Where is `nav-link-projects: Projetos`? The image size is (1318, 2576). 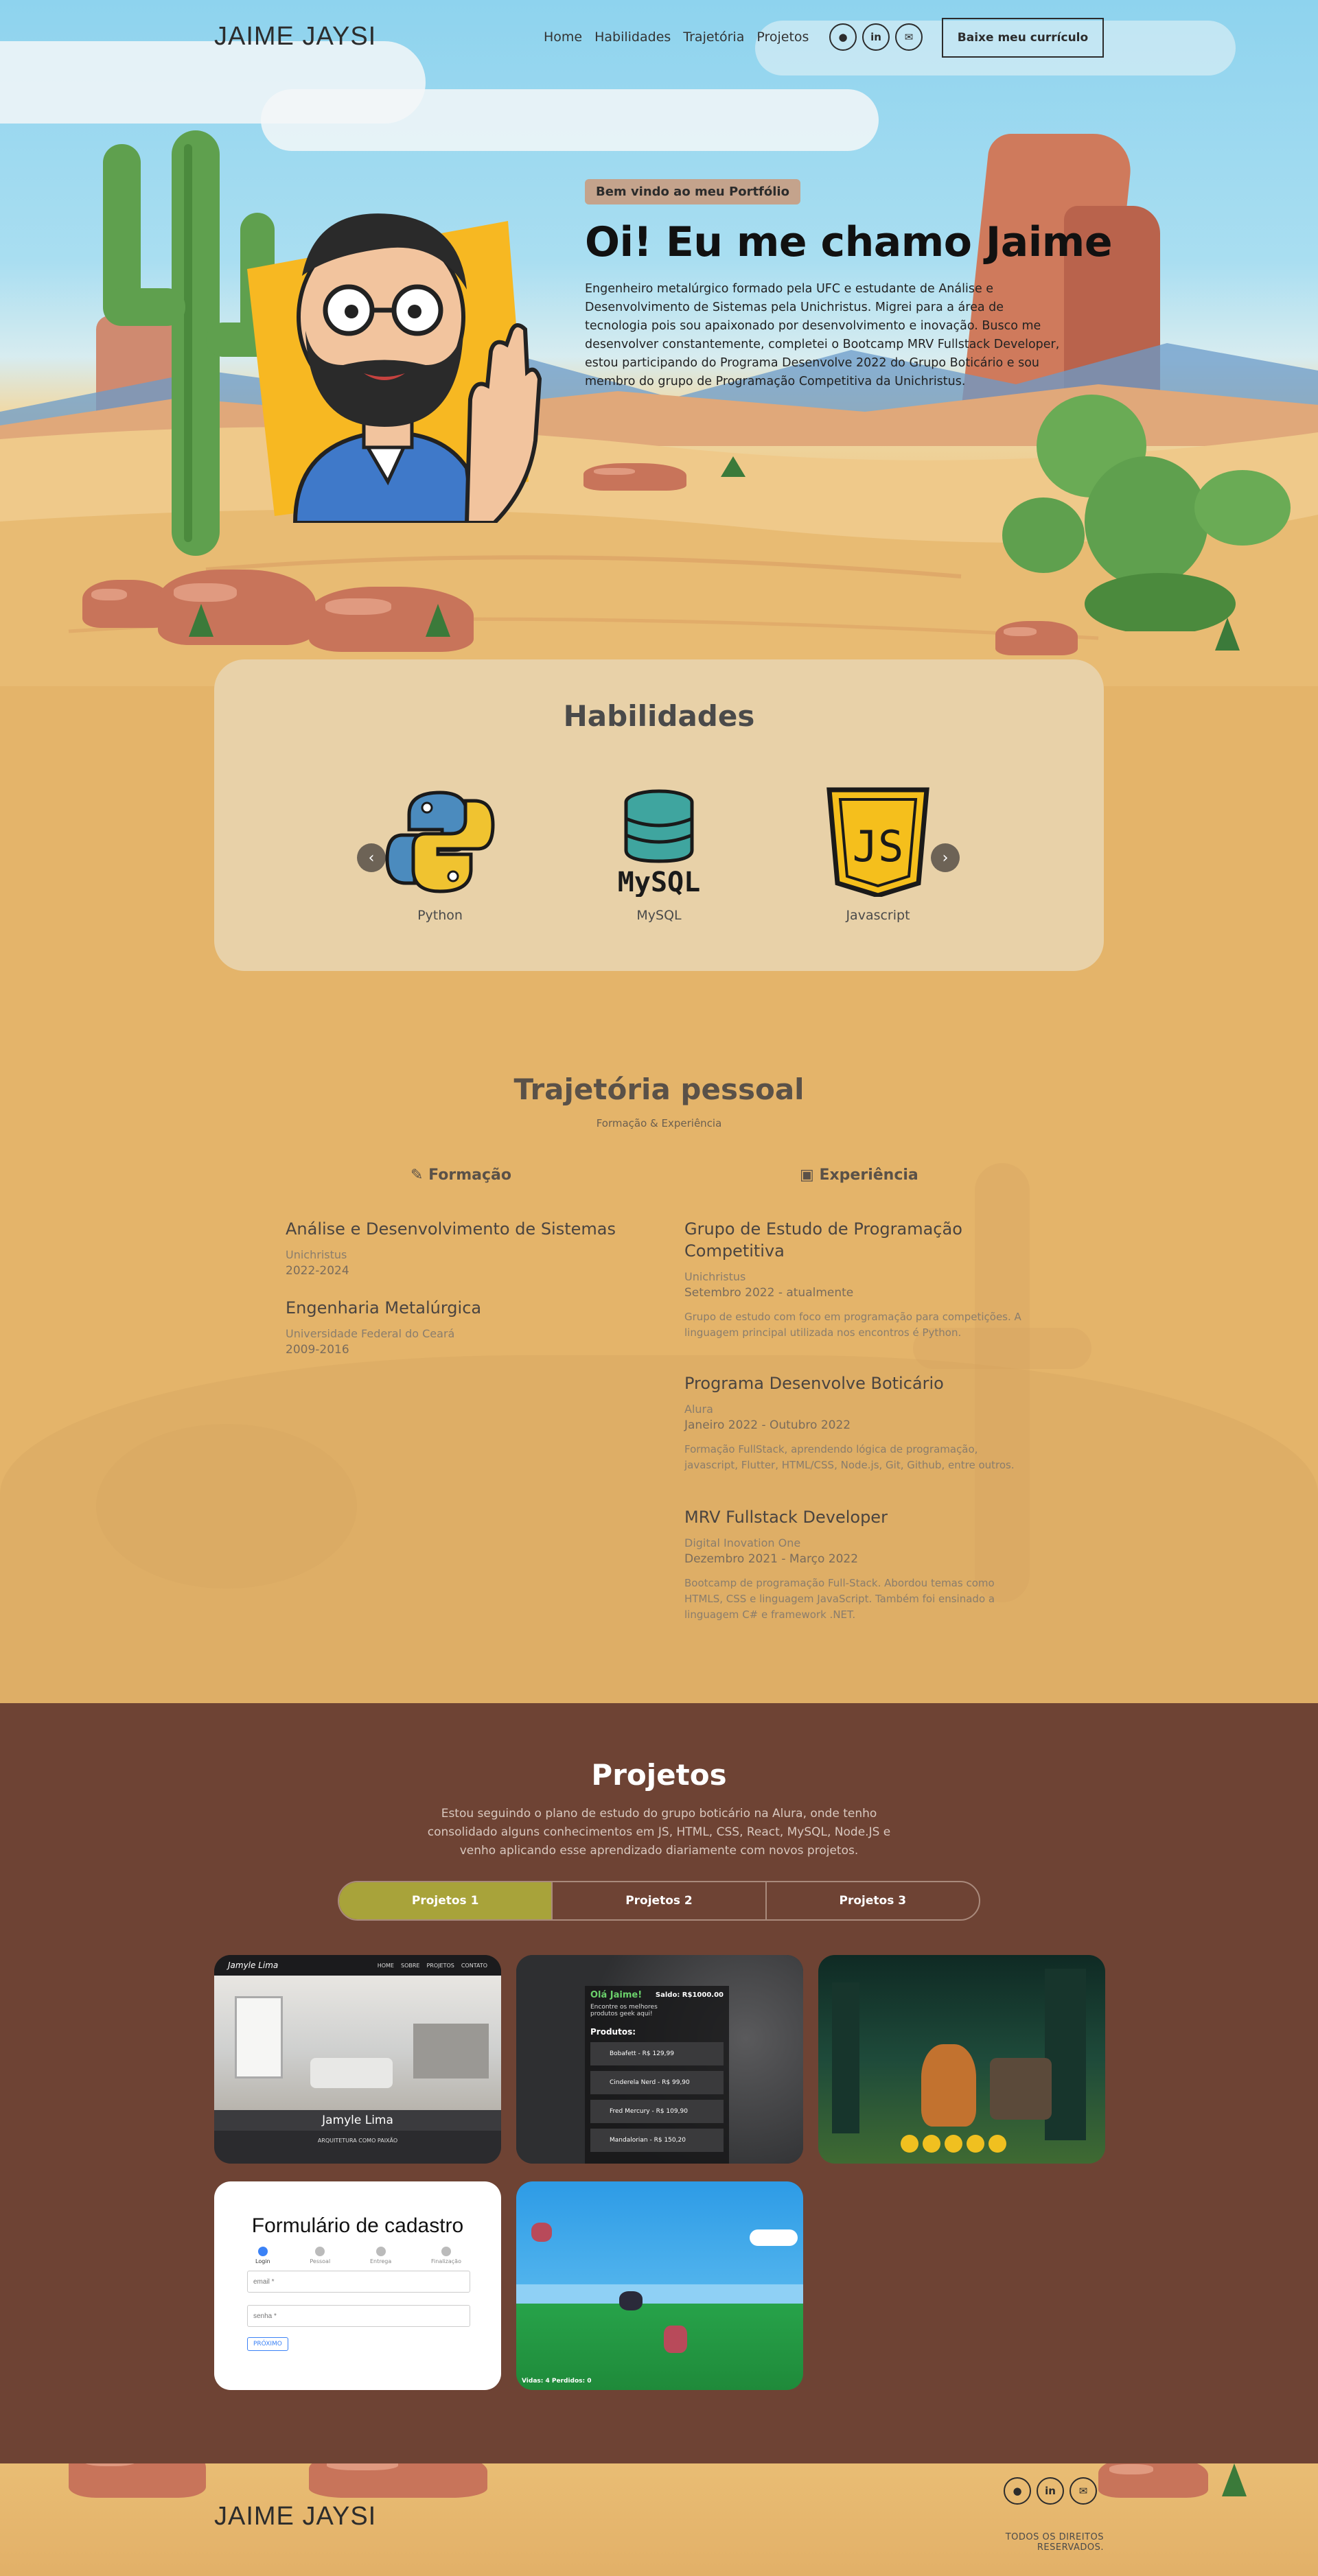 nav-link-projects: Projetos is located at coordinates (782, 37).